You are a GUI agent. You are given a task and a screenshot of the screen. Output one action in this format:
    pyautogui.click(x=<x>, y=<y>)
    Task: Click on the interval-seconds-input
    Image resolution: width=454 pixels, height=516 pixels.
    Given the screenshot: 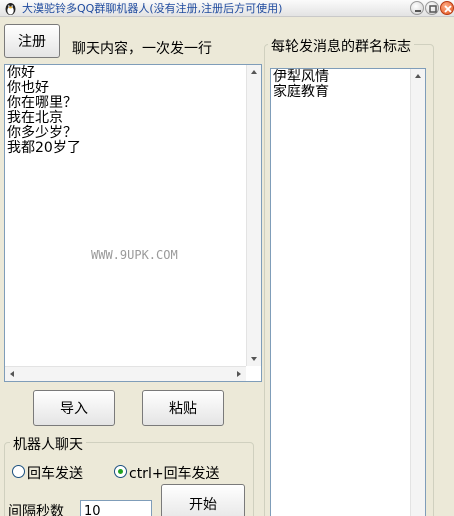 What is the action you would take?
    pyautogui.click(x=116, y=508)
    